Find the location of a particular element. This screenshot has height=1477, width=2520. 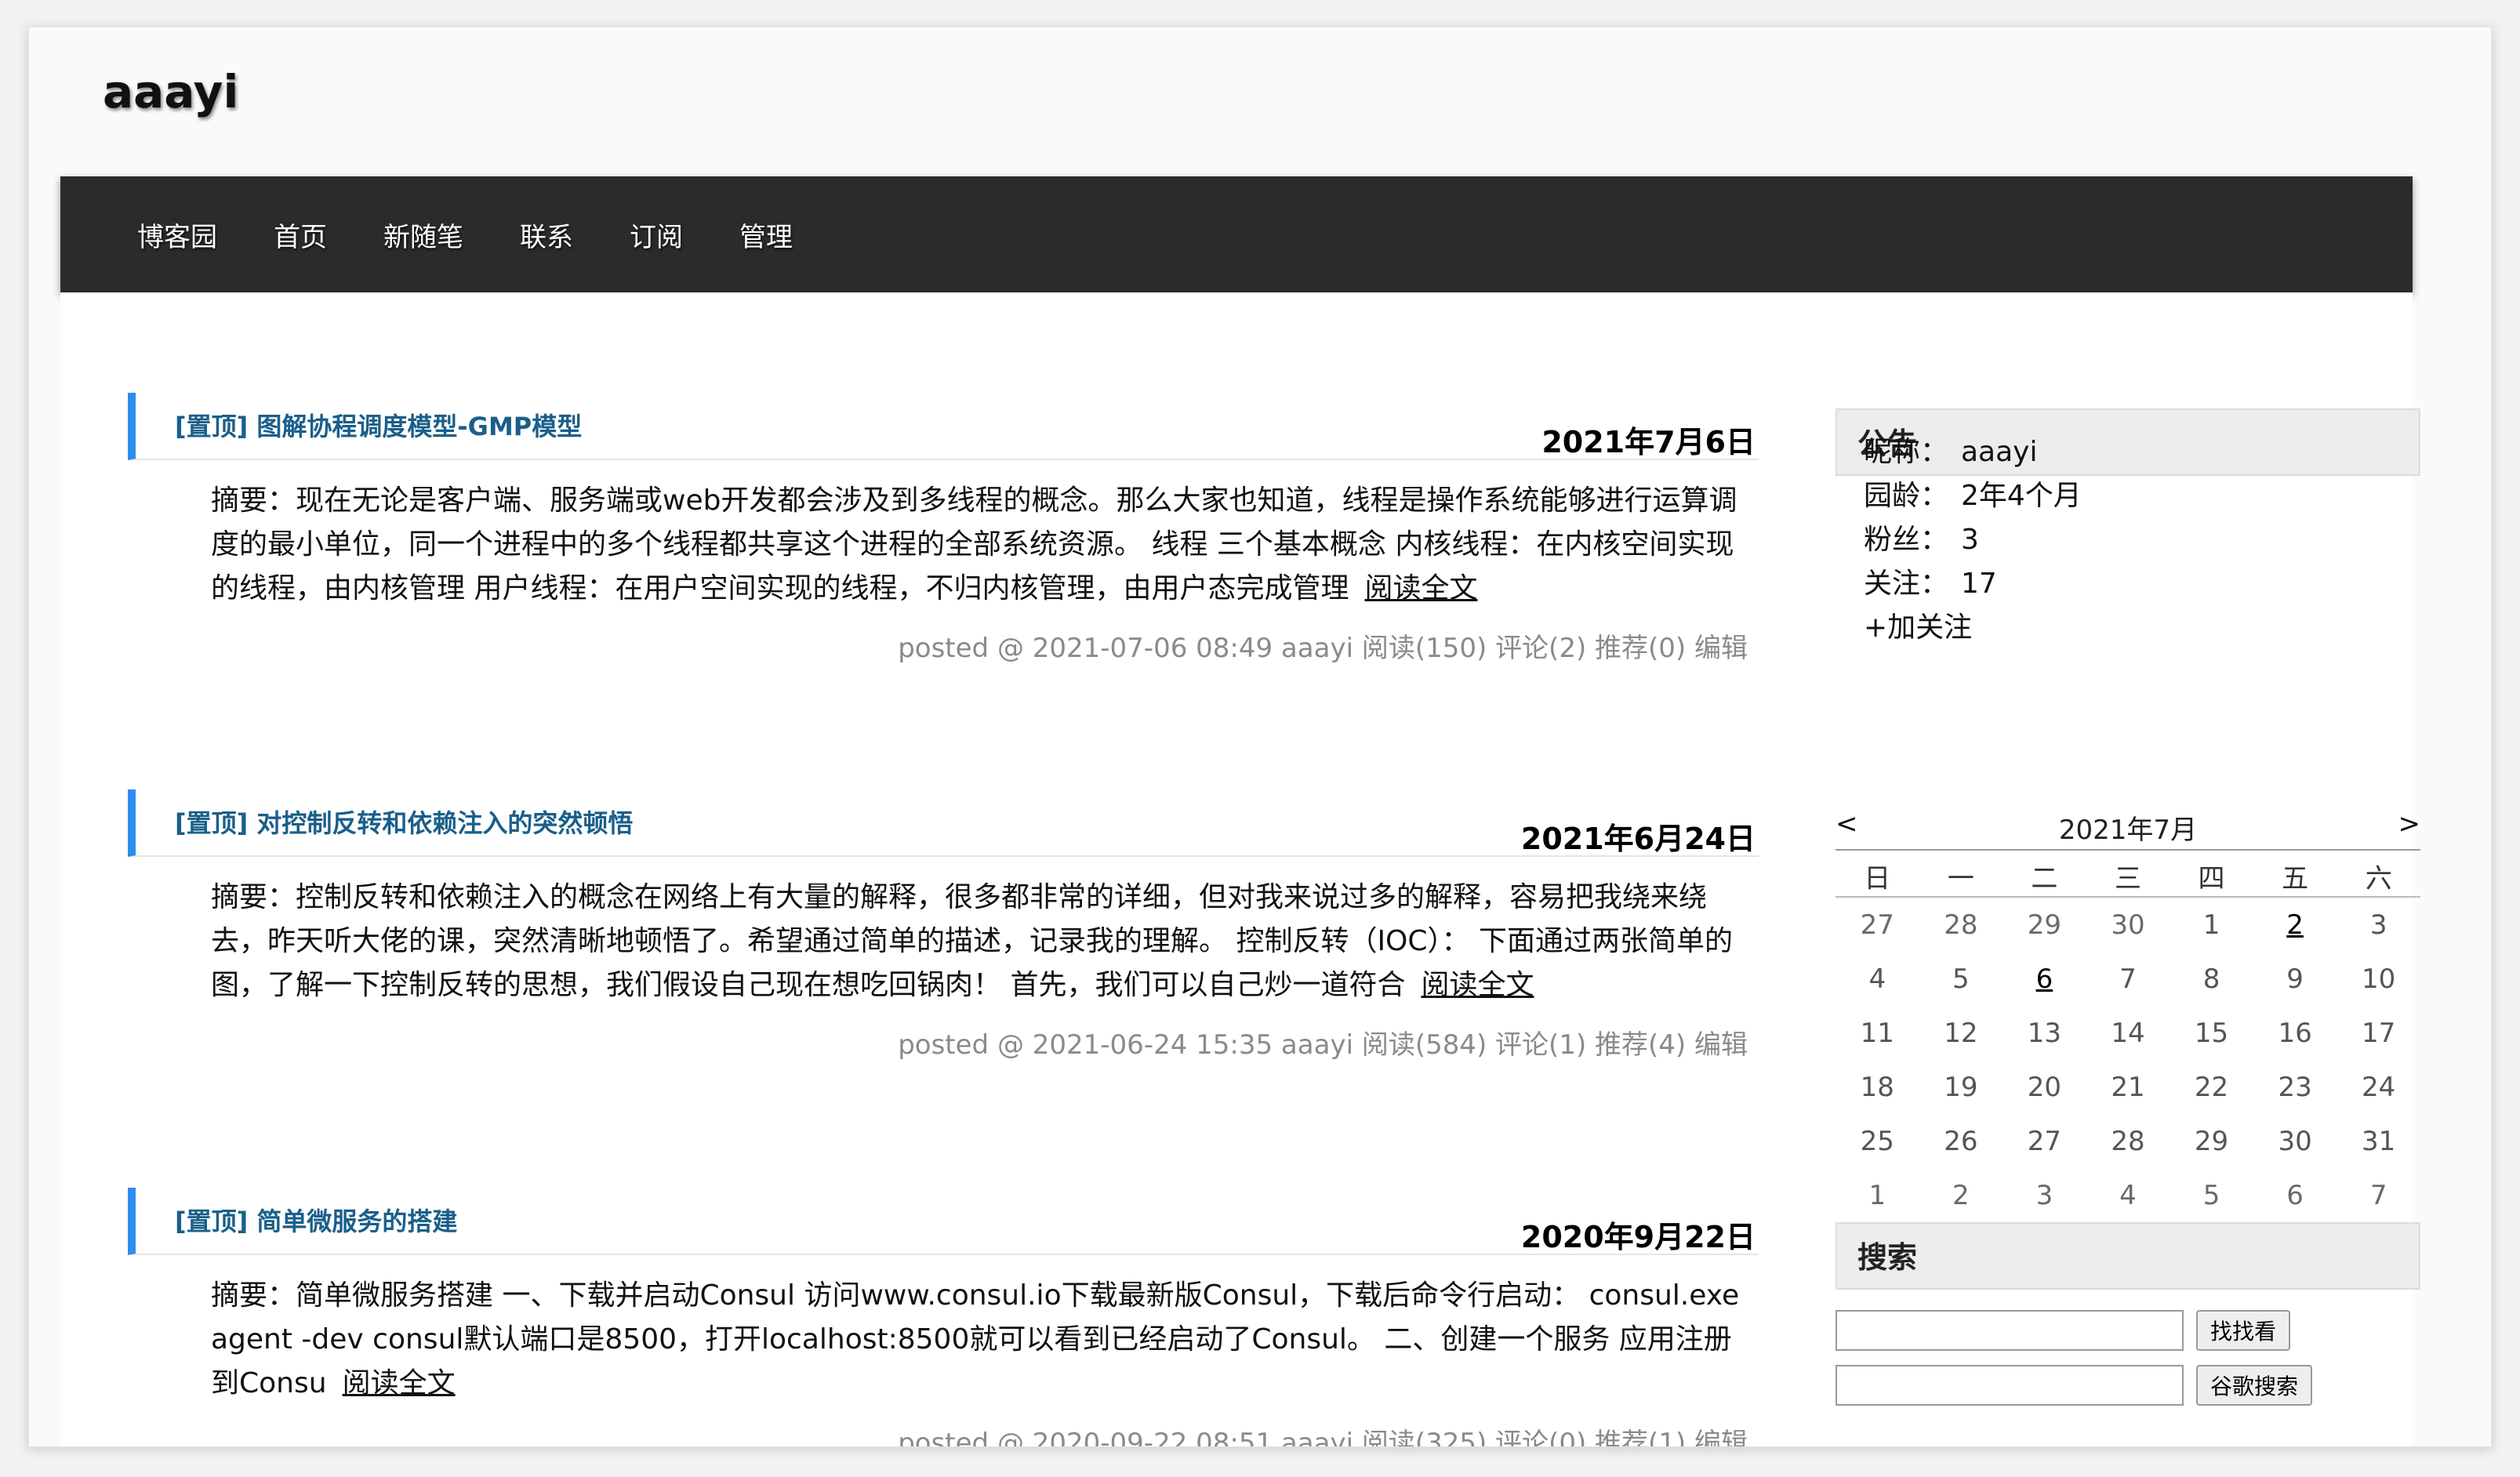

calendar-day: 23 is located at coordinates (2295, 1087).